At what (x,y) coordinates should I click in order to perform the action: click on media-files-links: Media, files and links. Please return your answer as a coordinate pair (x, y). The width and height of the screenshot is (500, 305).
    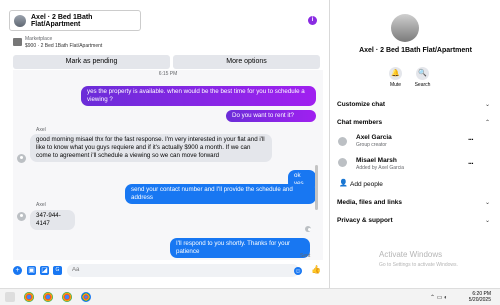
    Looking at the image, I should click on (369, 202).